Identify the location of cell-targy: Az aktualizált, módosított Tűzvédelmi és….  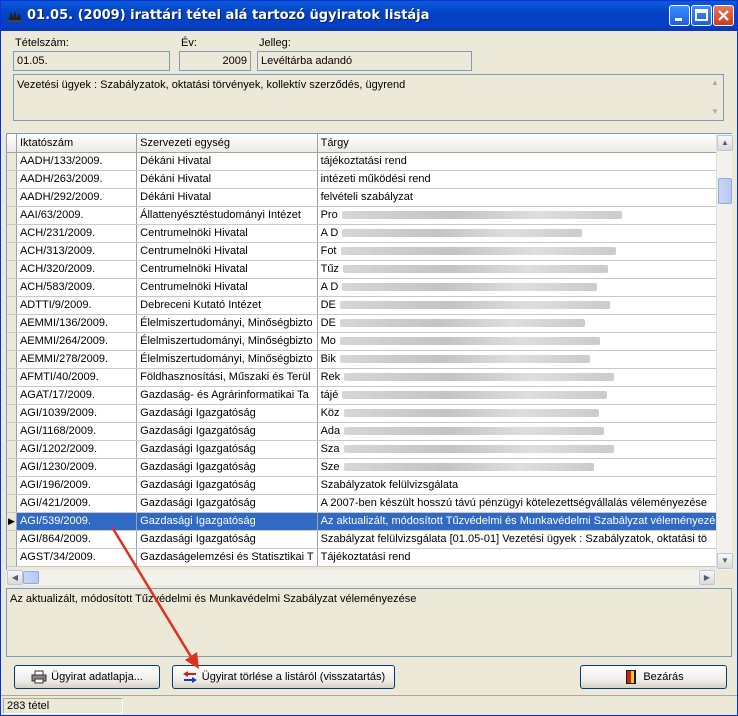
(524, 521).